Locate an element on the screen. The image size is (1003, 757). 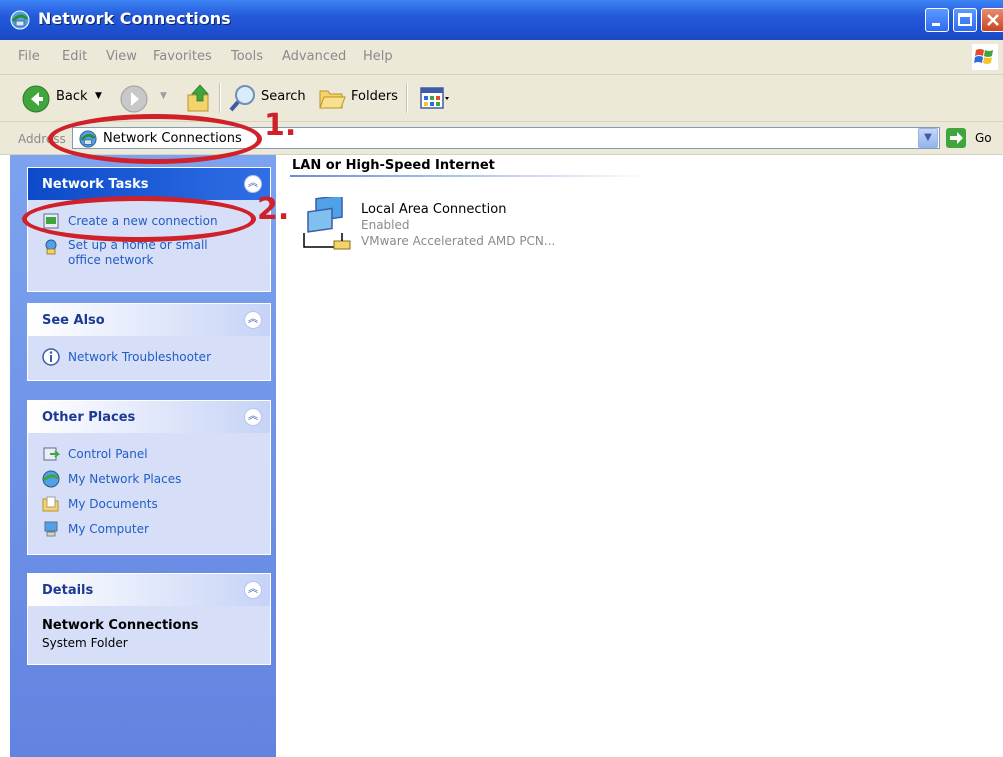
my-network-places-link: My Network Places is located at coordinates (111, 479).